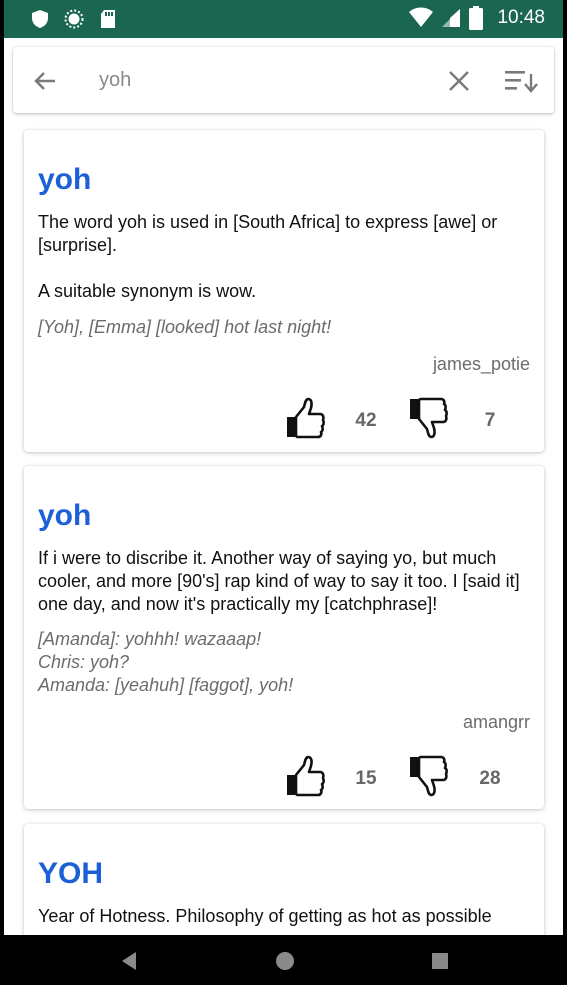 This screenshot has width=567, height=985. Describe the element at coordinates (521, 81) in the screenshot. I see `sort-icon` at that location.